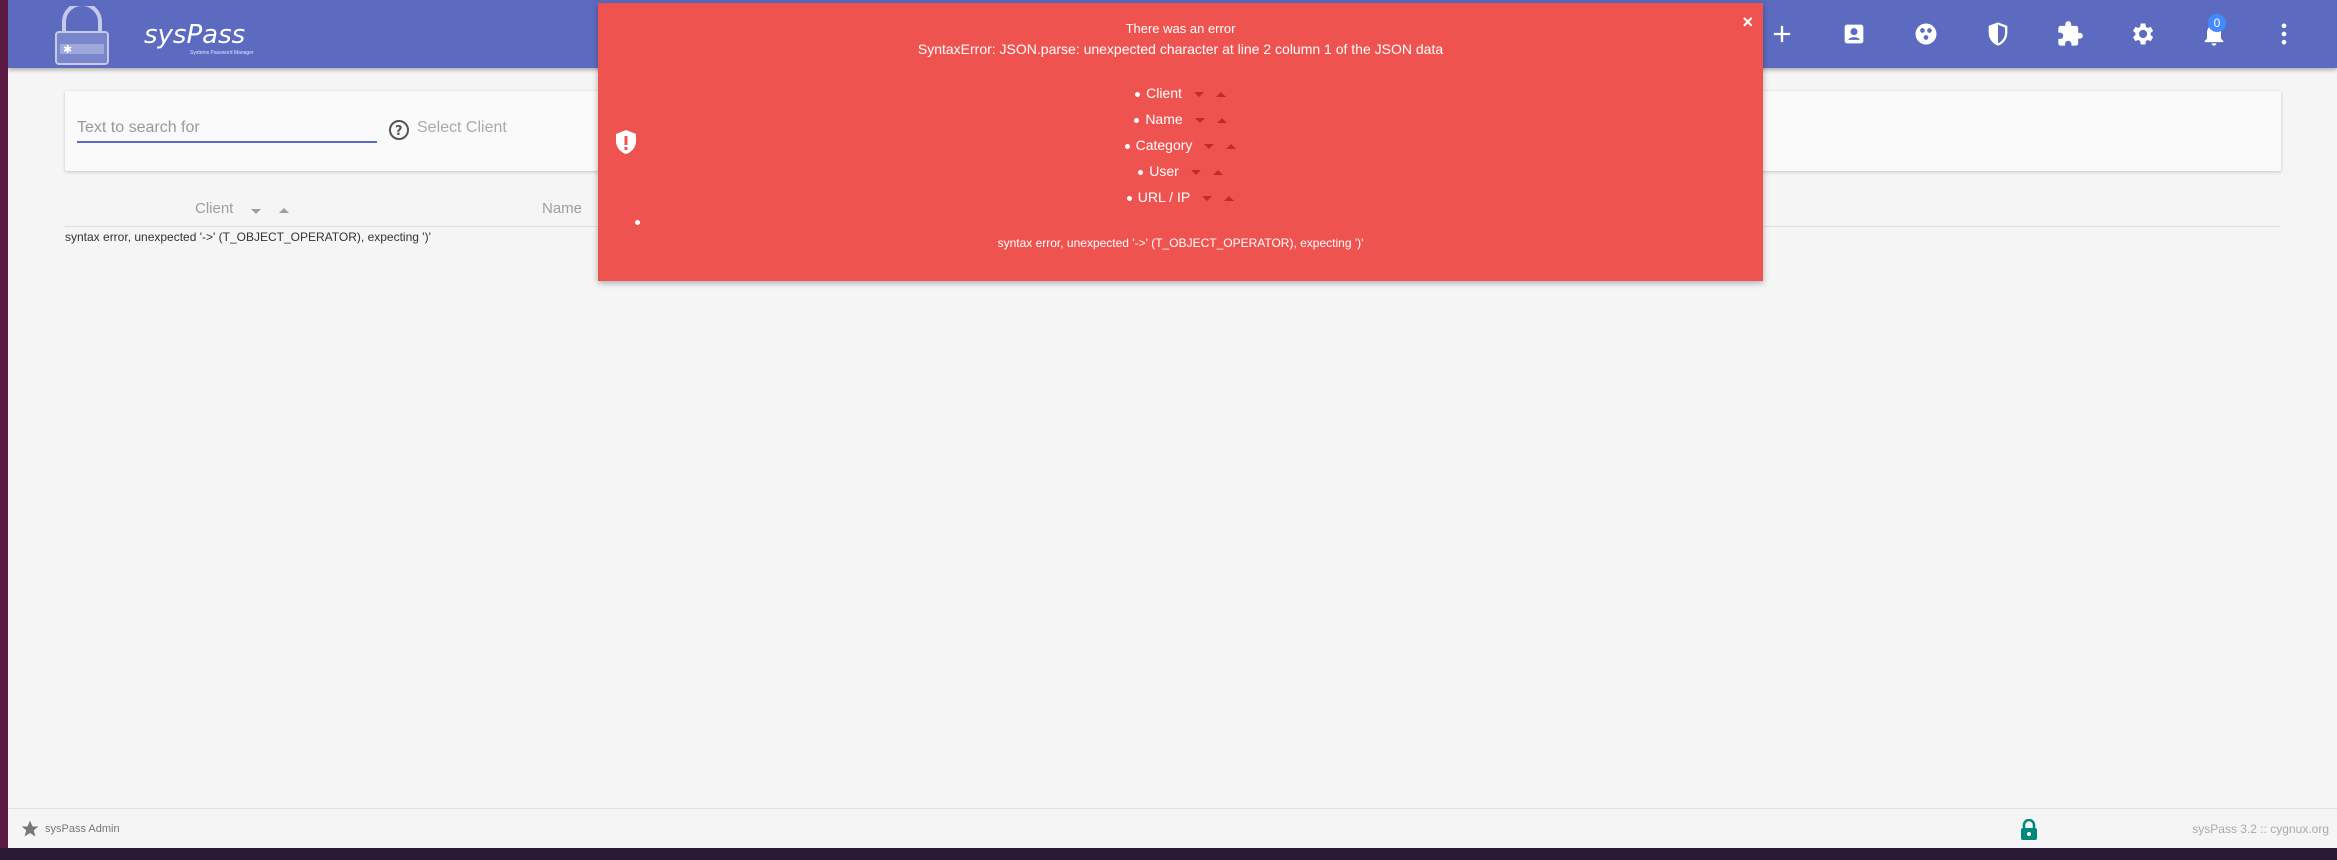  Describe the element at coordinates (1782, 34) in the screenshot. I see `add-icon` at that location.